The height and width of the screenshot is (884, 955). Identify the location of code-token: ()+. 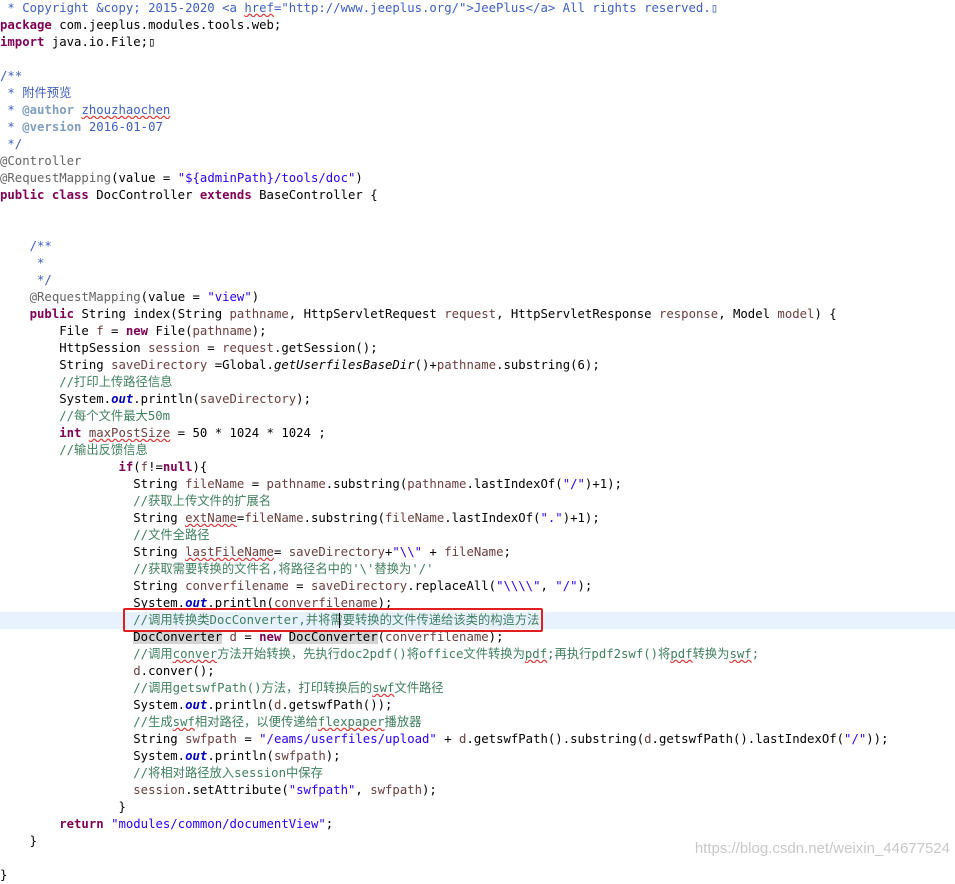
(425, 365).